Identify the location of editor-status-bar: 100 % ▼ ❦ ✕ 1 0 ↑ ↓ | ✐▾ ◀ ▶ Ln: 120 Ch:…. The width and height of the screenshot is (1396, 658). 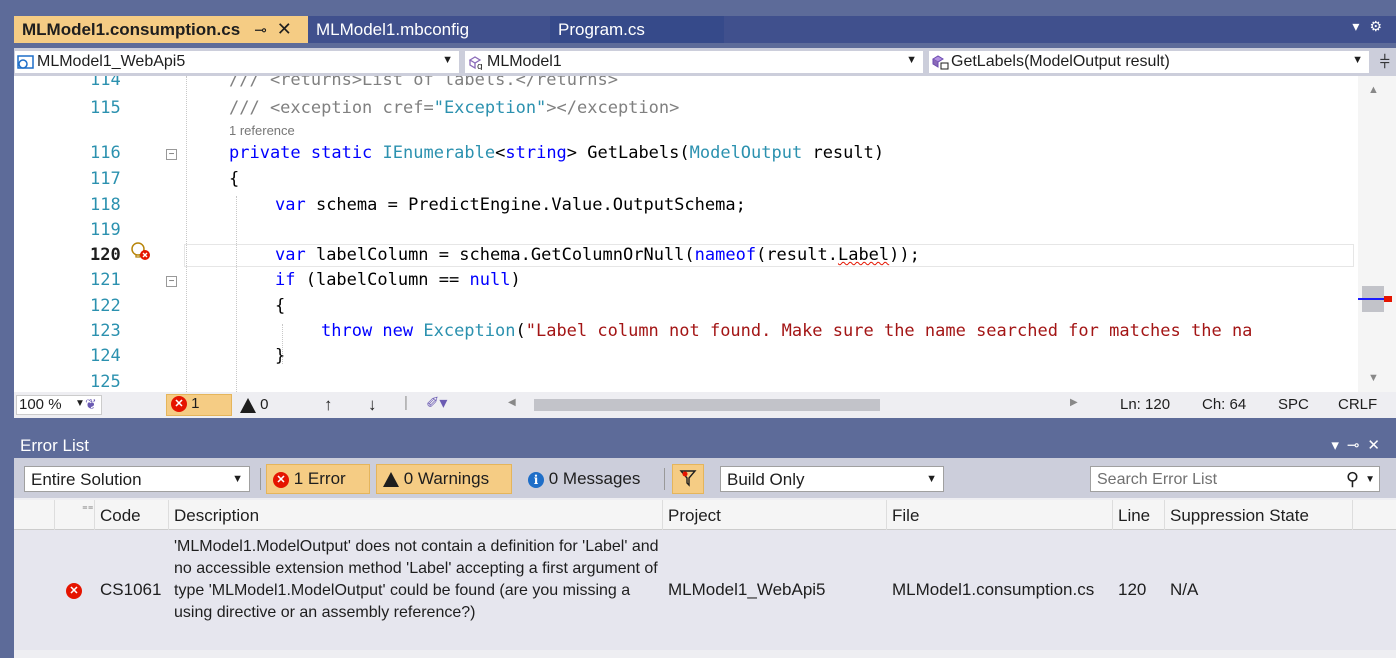
(705, 405).